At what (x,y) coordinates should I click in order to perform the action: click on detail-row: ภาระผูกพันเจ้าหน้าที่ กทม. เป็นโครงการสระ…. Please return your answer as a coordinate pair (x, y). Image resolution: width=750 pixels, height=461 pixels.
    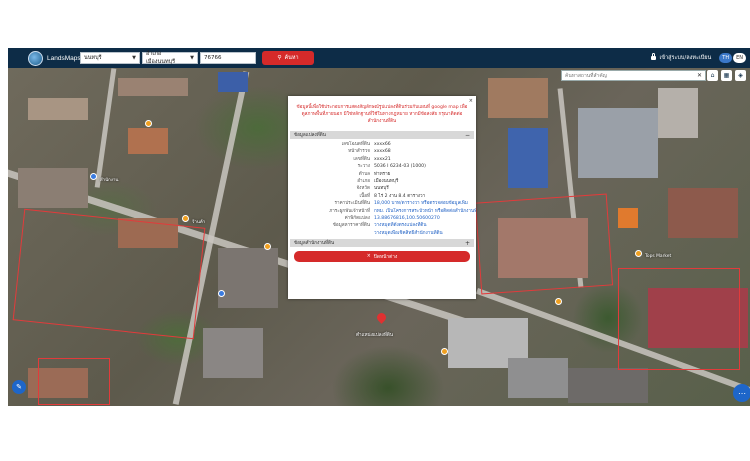
    Looking at the image, I should click on (382, 211).